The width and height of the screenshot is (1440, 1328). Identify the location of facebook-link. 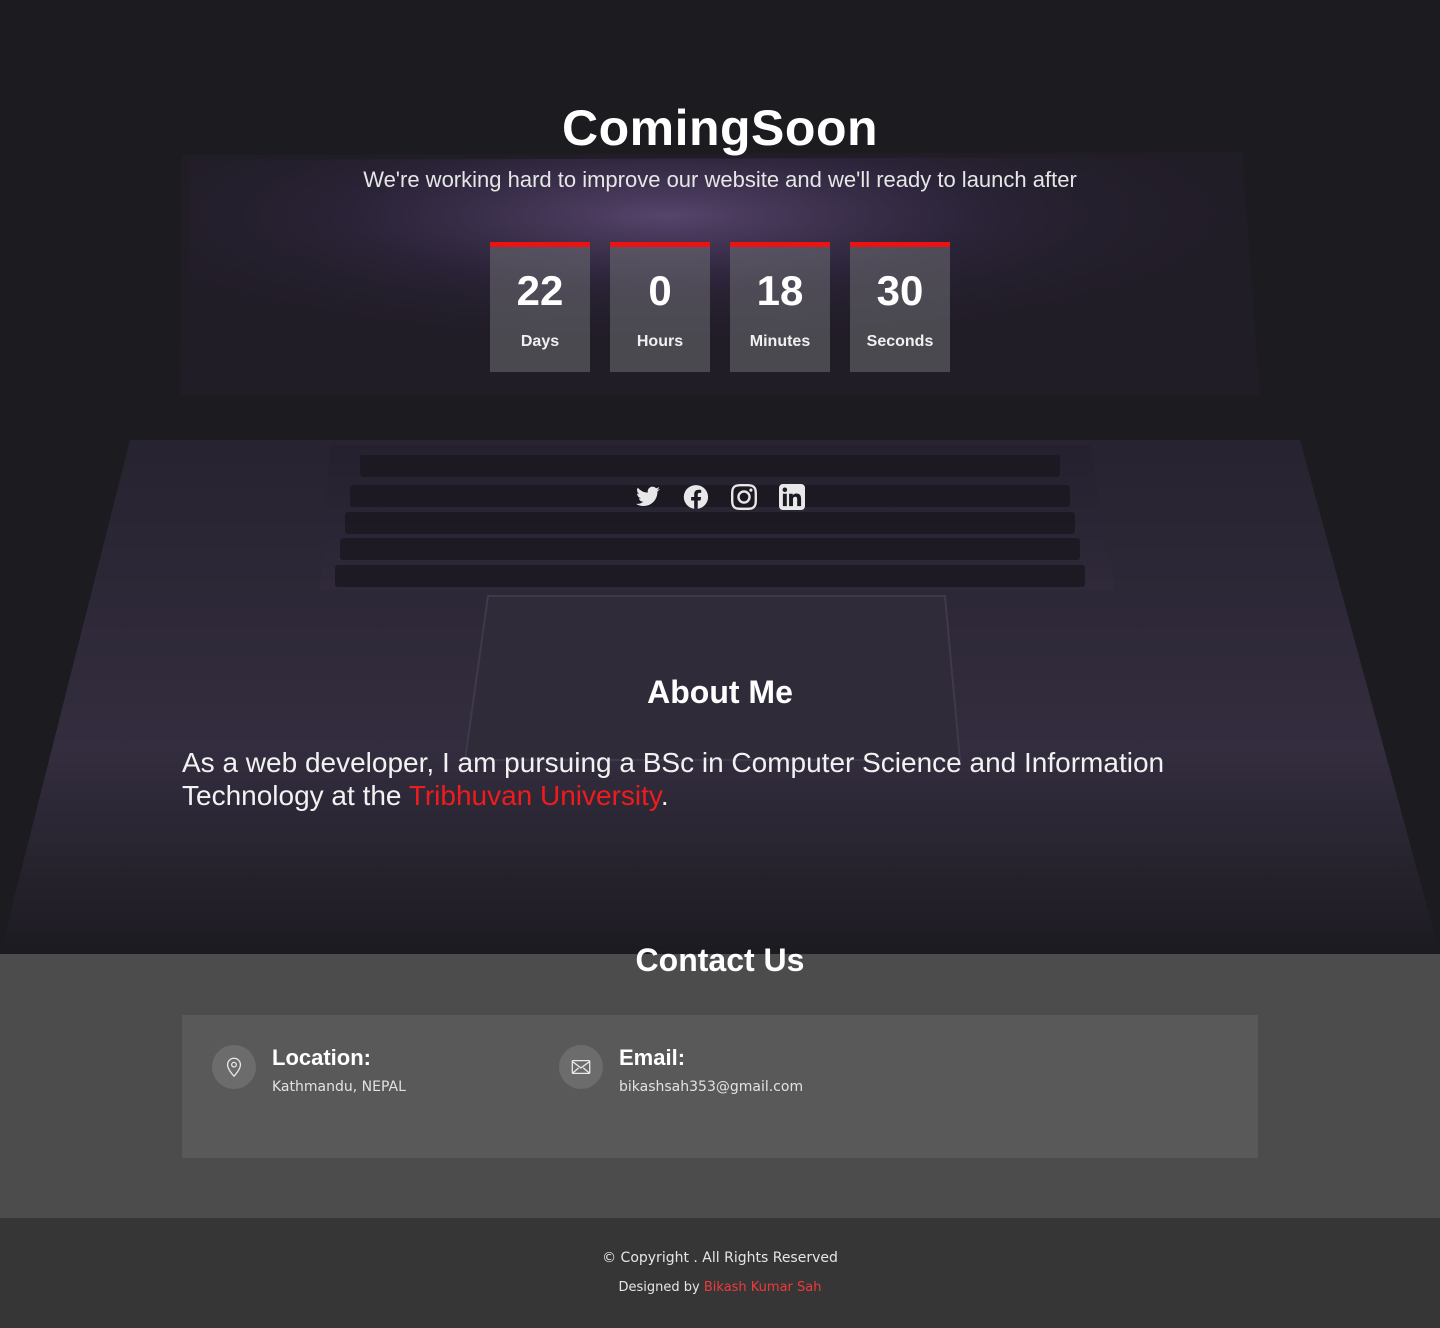
(696, 497).